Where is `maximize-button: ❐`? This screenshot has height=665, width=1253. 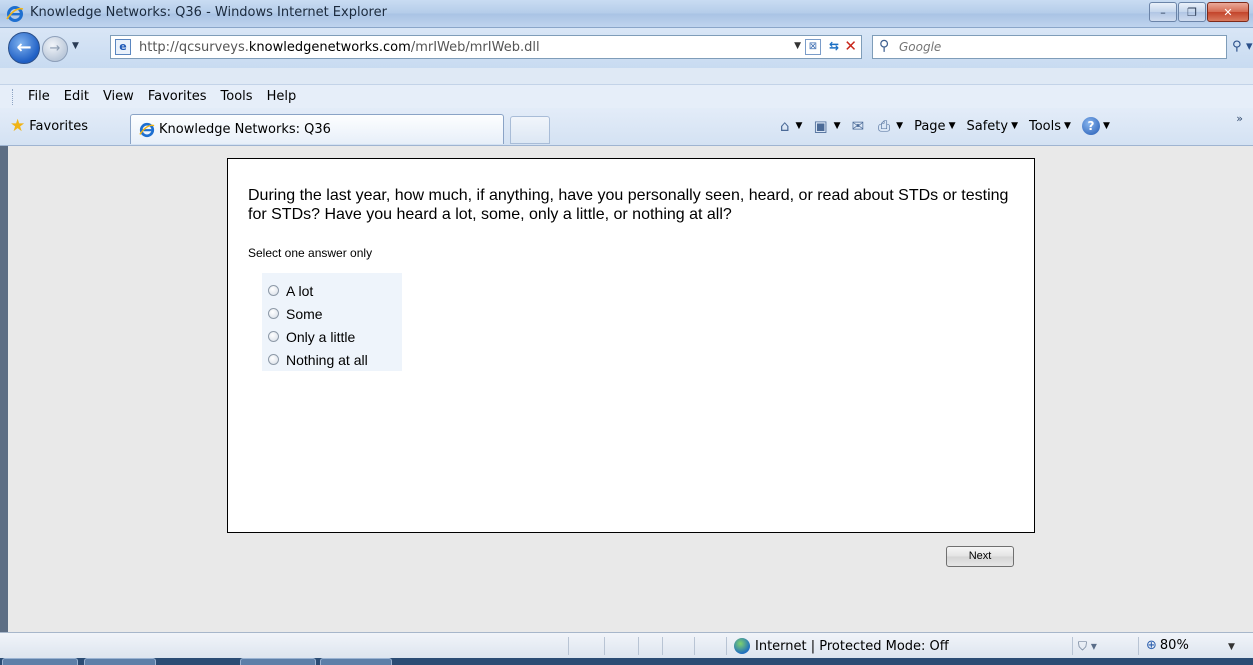
maximize-button: ❐ is located at coordinates (1192, 12).